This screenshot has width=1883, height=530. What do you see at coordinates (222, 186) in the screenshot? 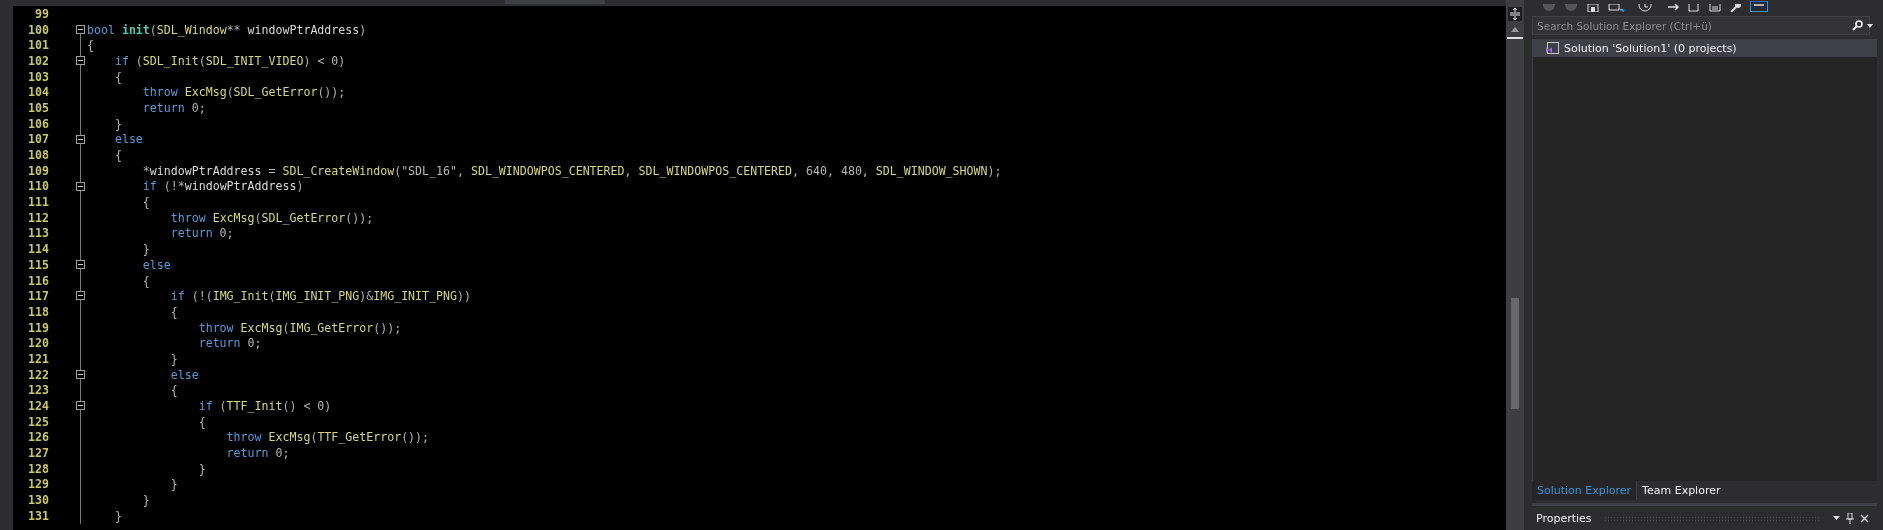
I see `code-line: if (!*windowPtrAddress)` at bounding box center [222, 186].